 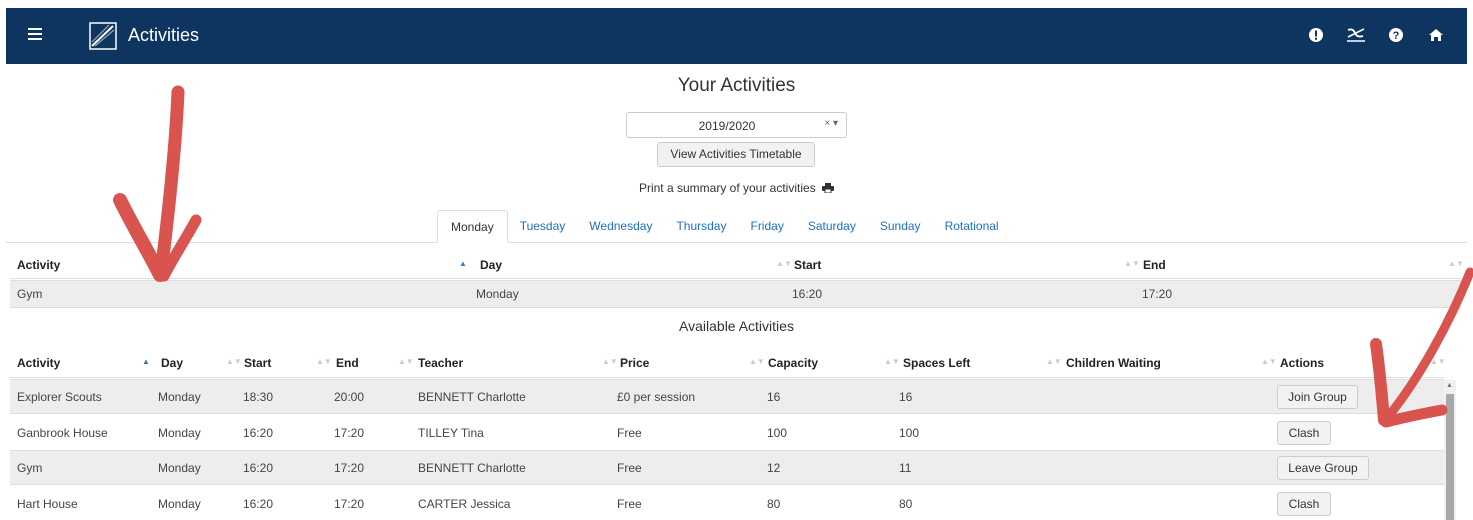 I want to click on col-header-actions: Actions, so click(x=1302, y=363).